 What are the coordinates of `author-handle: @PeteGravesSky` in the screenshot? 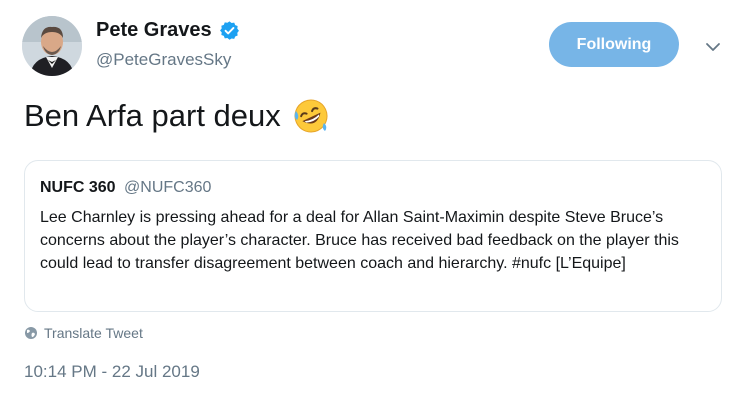 It's located at (168, 60).